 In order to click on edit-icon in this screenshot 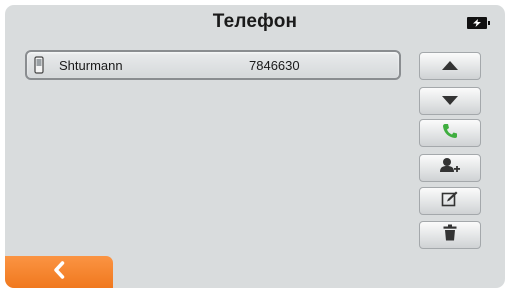, I will do `click(450, 201)`.